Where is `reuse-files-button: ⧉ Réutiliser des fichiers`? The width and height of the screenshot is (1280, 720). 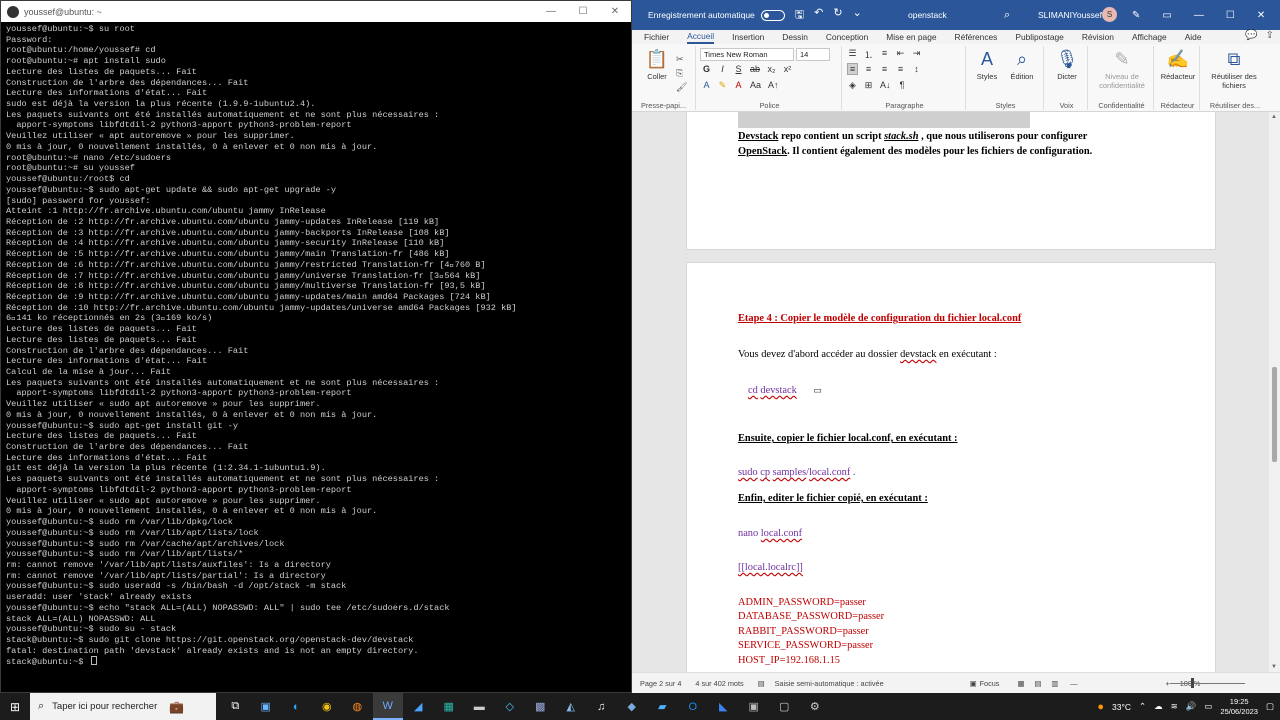 reuse-files-button: ⧉ Réutiliser des fichiers is located at coordinates (1234, 69).